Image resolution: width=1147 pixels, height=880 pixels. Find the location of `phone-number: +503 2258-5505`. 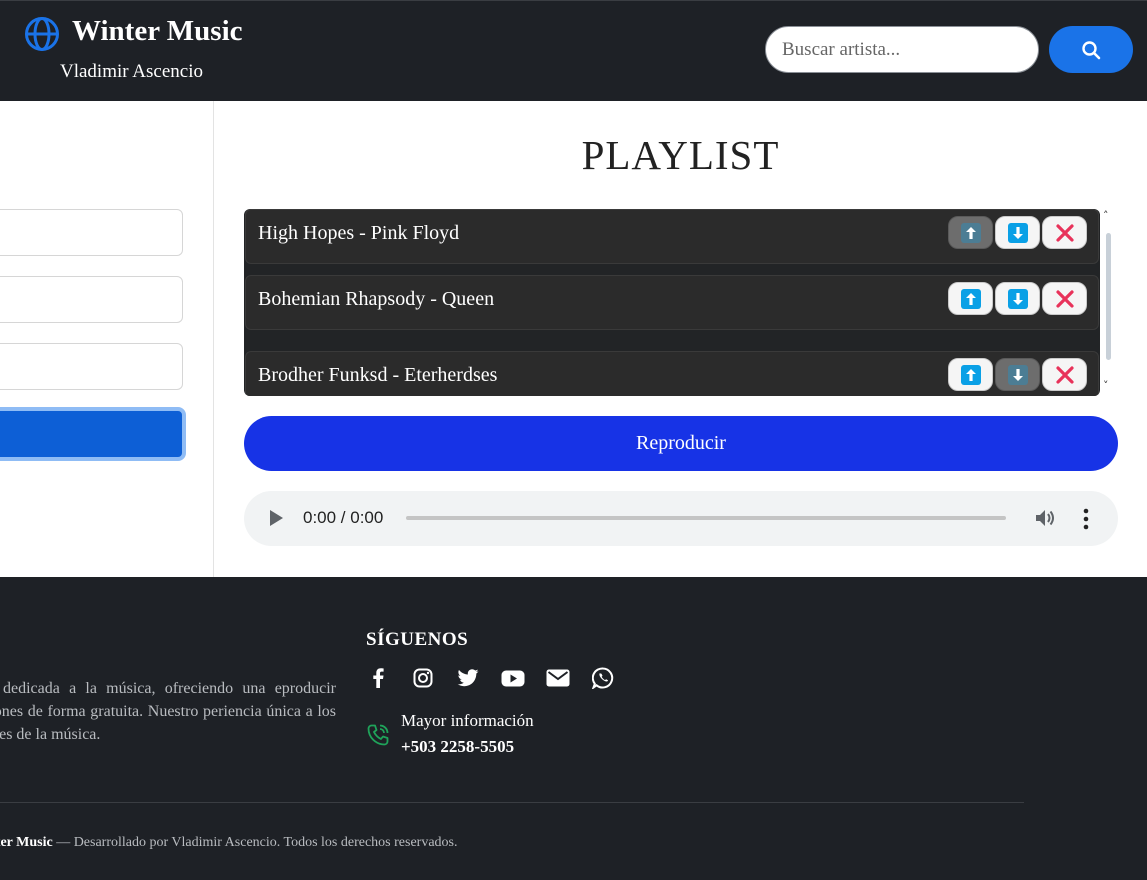

phone-number: +503 2258-5505 is located at coordinates (457, 747).